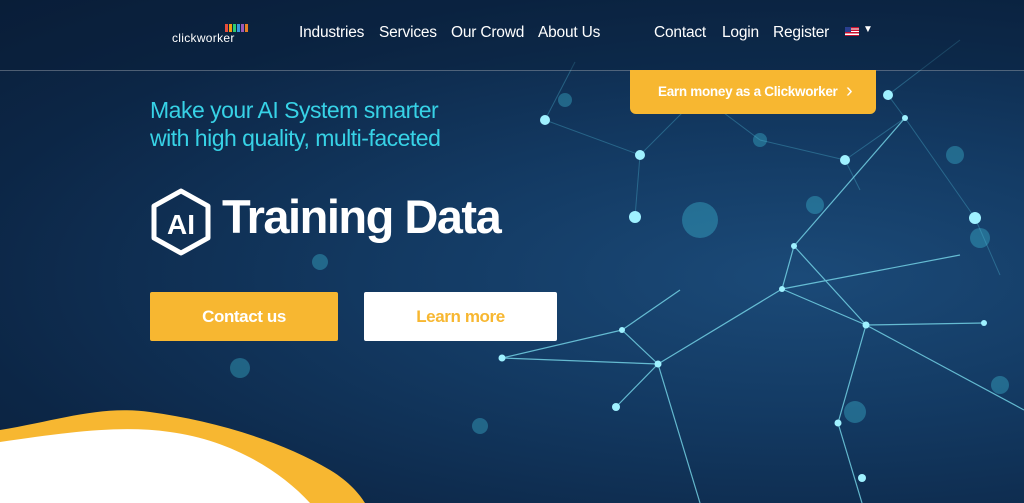 Image resolution: width=1024 pixels, height=503 pixels. I want to click on tagline-line-1: Make your AI System smarter, so click(294, 110).